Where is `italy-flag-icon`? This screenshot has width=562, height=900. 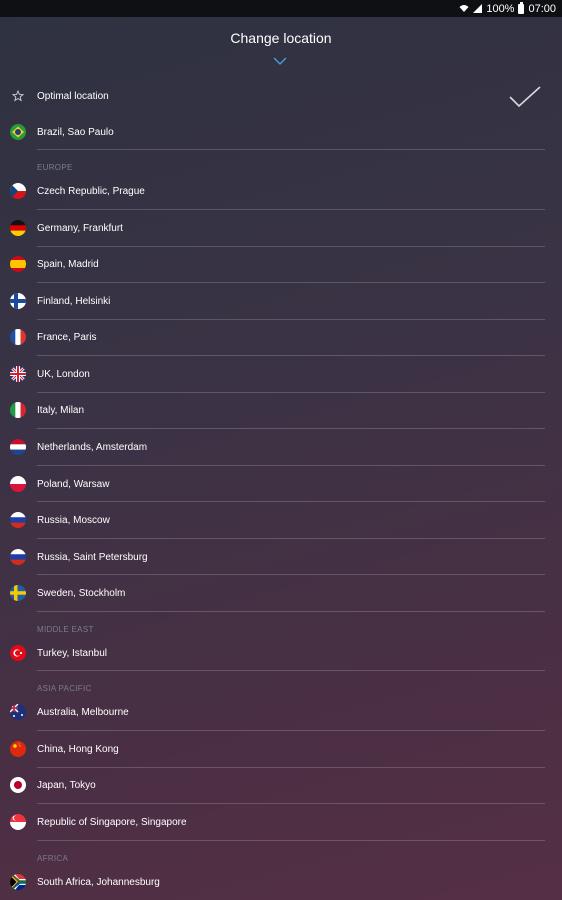 italy-flag-icon is located at coordinates (18, 410).